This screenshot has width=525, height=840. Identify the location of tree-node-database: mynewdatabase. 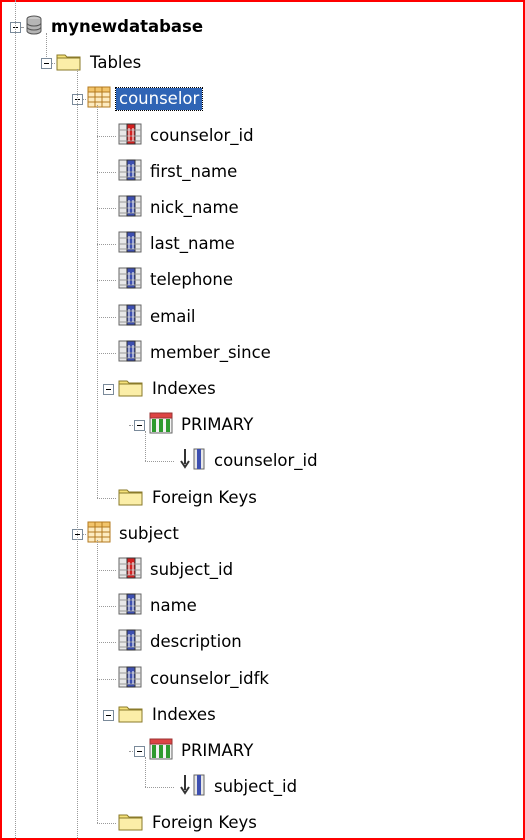
(114, 27).